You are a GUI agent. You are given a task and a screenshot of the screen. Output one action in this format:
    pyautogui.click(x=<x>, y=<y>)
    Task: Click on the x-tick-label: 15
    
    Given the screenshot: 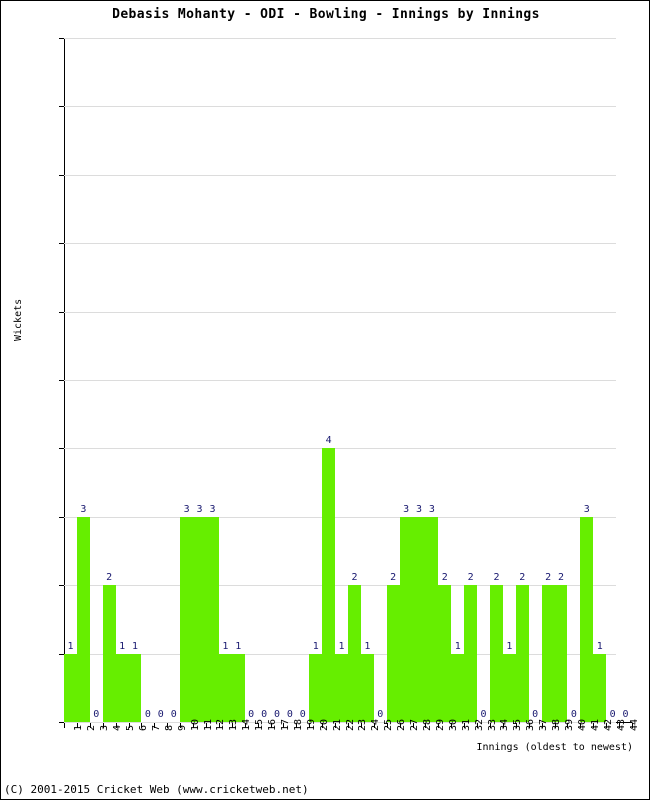 What is the action you would take?
    pyautogui.click(x=260, y=724)
    